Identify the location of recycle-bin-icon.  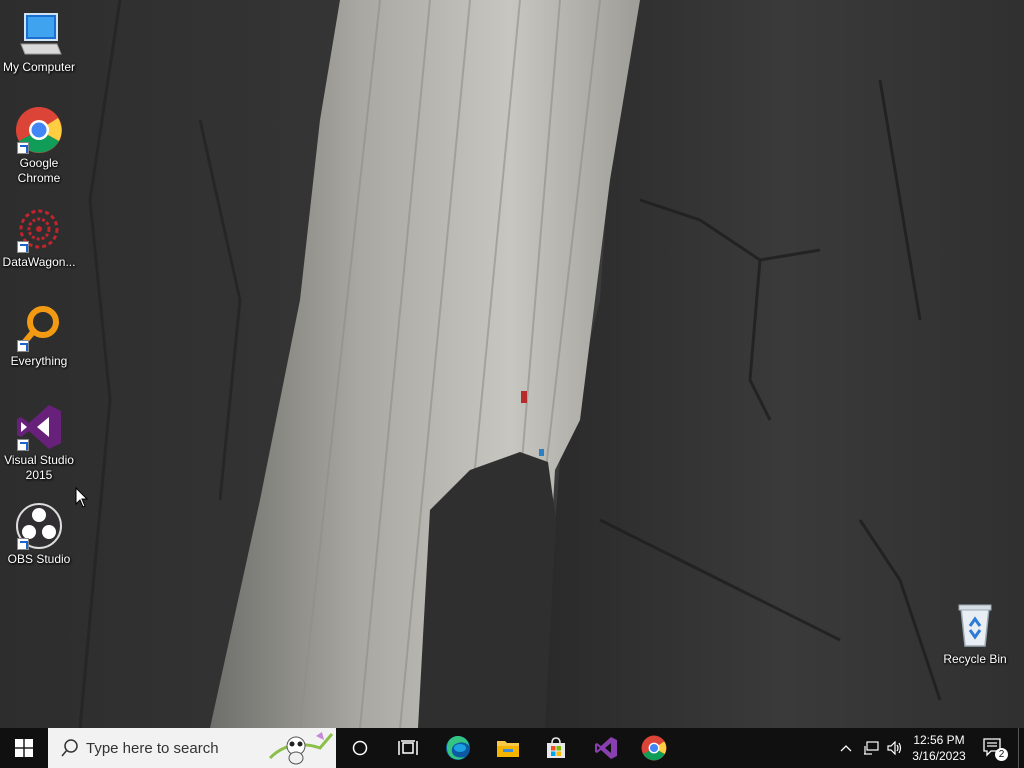
(975, 626).